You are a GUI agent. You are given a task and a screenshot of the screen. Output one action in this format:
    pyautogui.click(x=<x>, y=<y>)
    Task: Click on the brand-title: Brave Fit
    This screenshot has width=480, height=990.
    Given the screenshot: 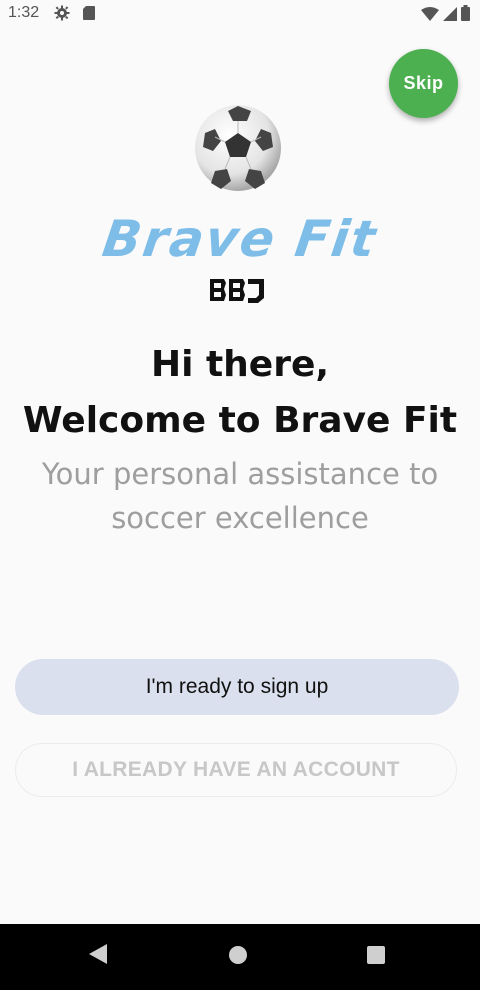 What is the action you would take?
    pyautogui.click(x=240, y=239)
    